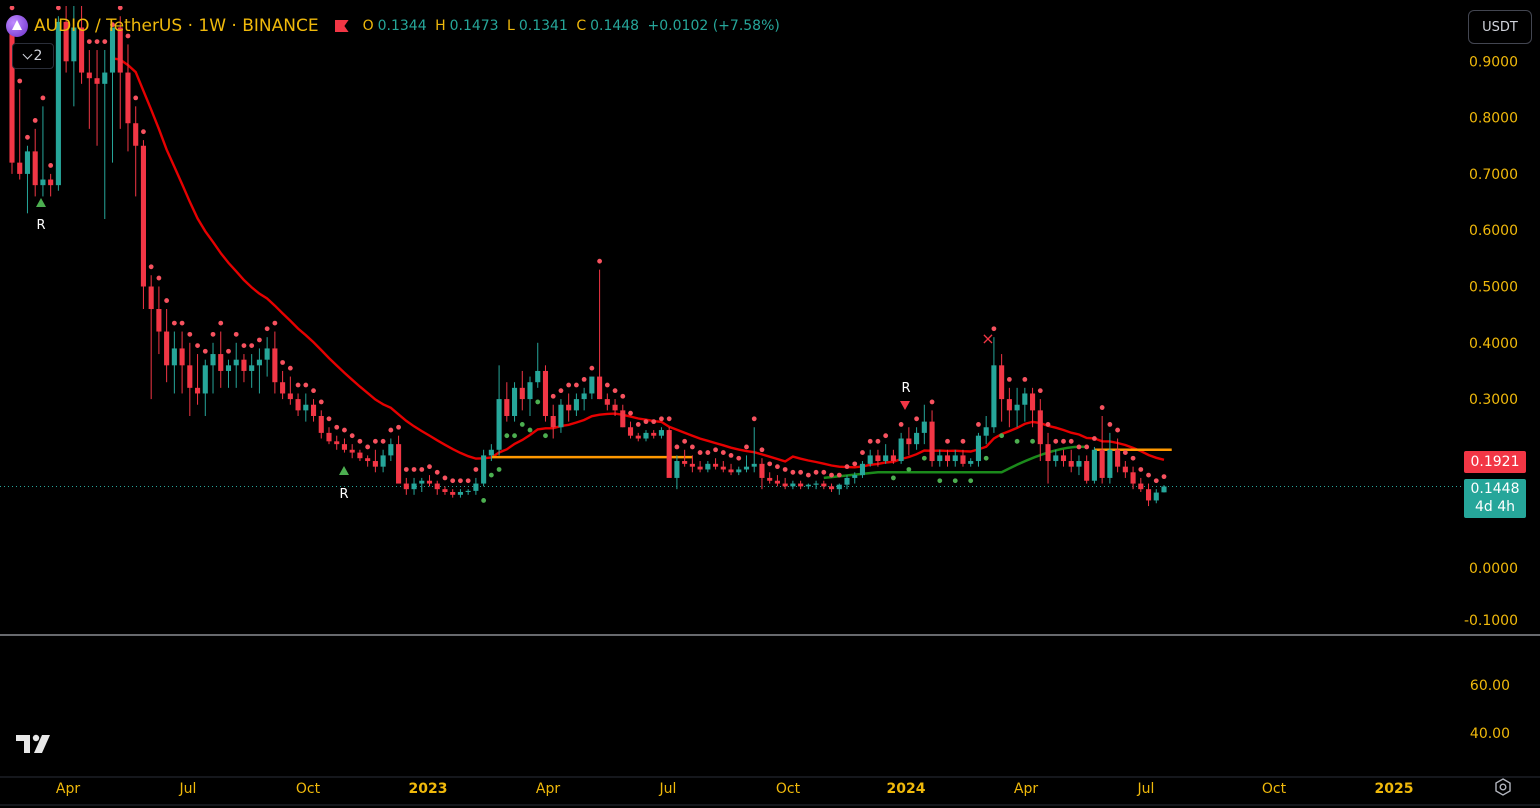 The width and height of the screenshot is (1540, 808). Describe the element at coordinates (906, 789) in the screenshot. I see `x-axis-label: 2024` at that location.